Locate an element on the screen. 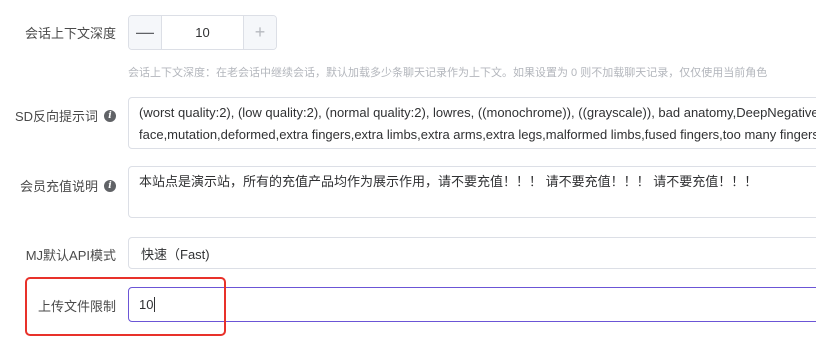  upload-limit-input: 10 is located at coordinates (472, 304).